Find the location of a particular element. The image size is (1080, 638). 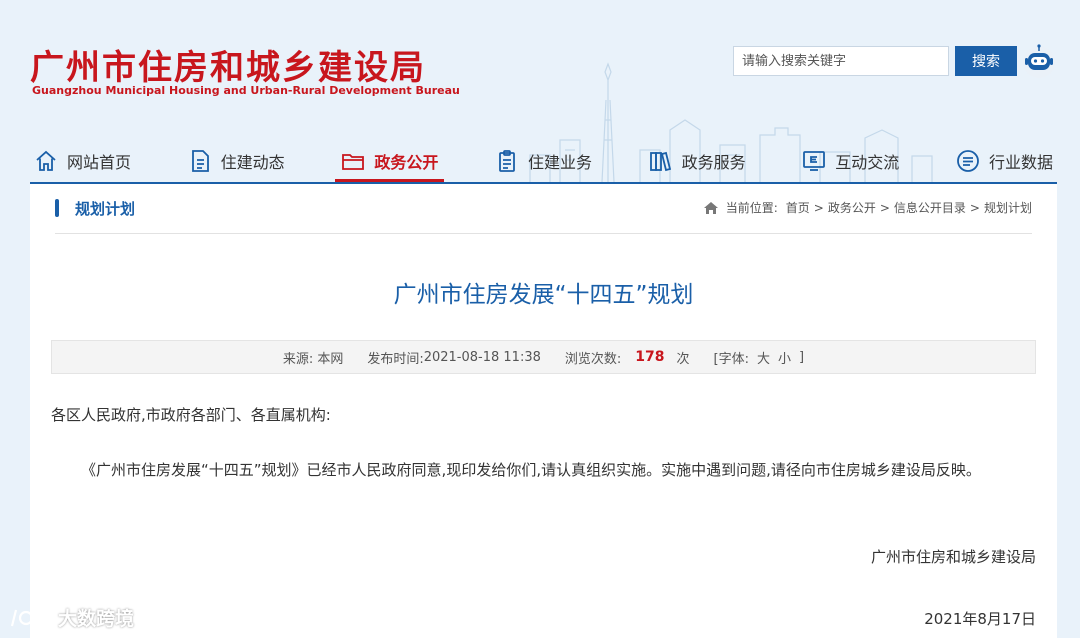

article-title: 广州市住房发展“十四五”规划 is located at coordinates (543, 295).